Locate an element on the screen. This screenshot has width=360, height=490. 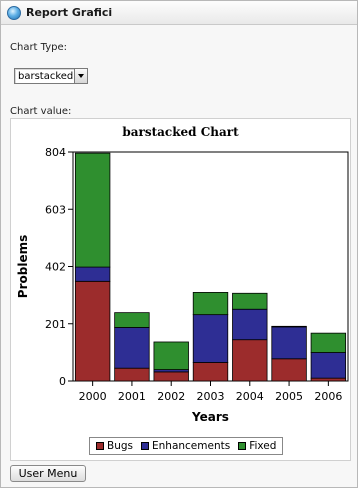
legend-item: Fixed is located at coordinates (257, 446).